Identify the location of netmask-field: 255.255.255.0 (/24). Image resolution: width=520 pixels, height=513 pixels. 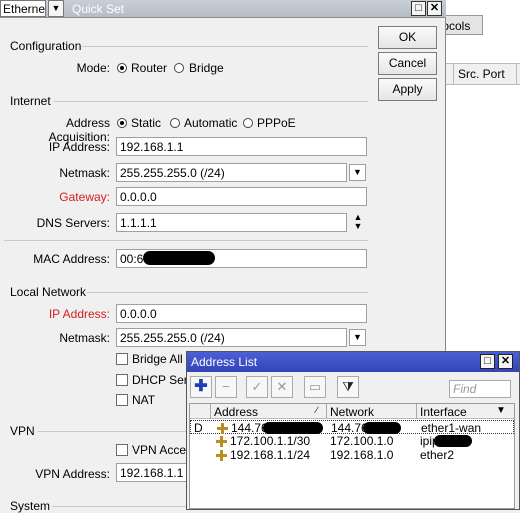
(231, 172).